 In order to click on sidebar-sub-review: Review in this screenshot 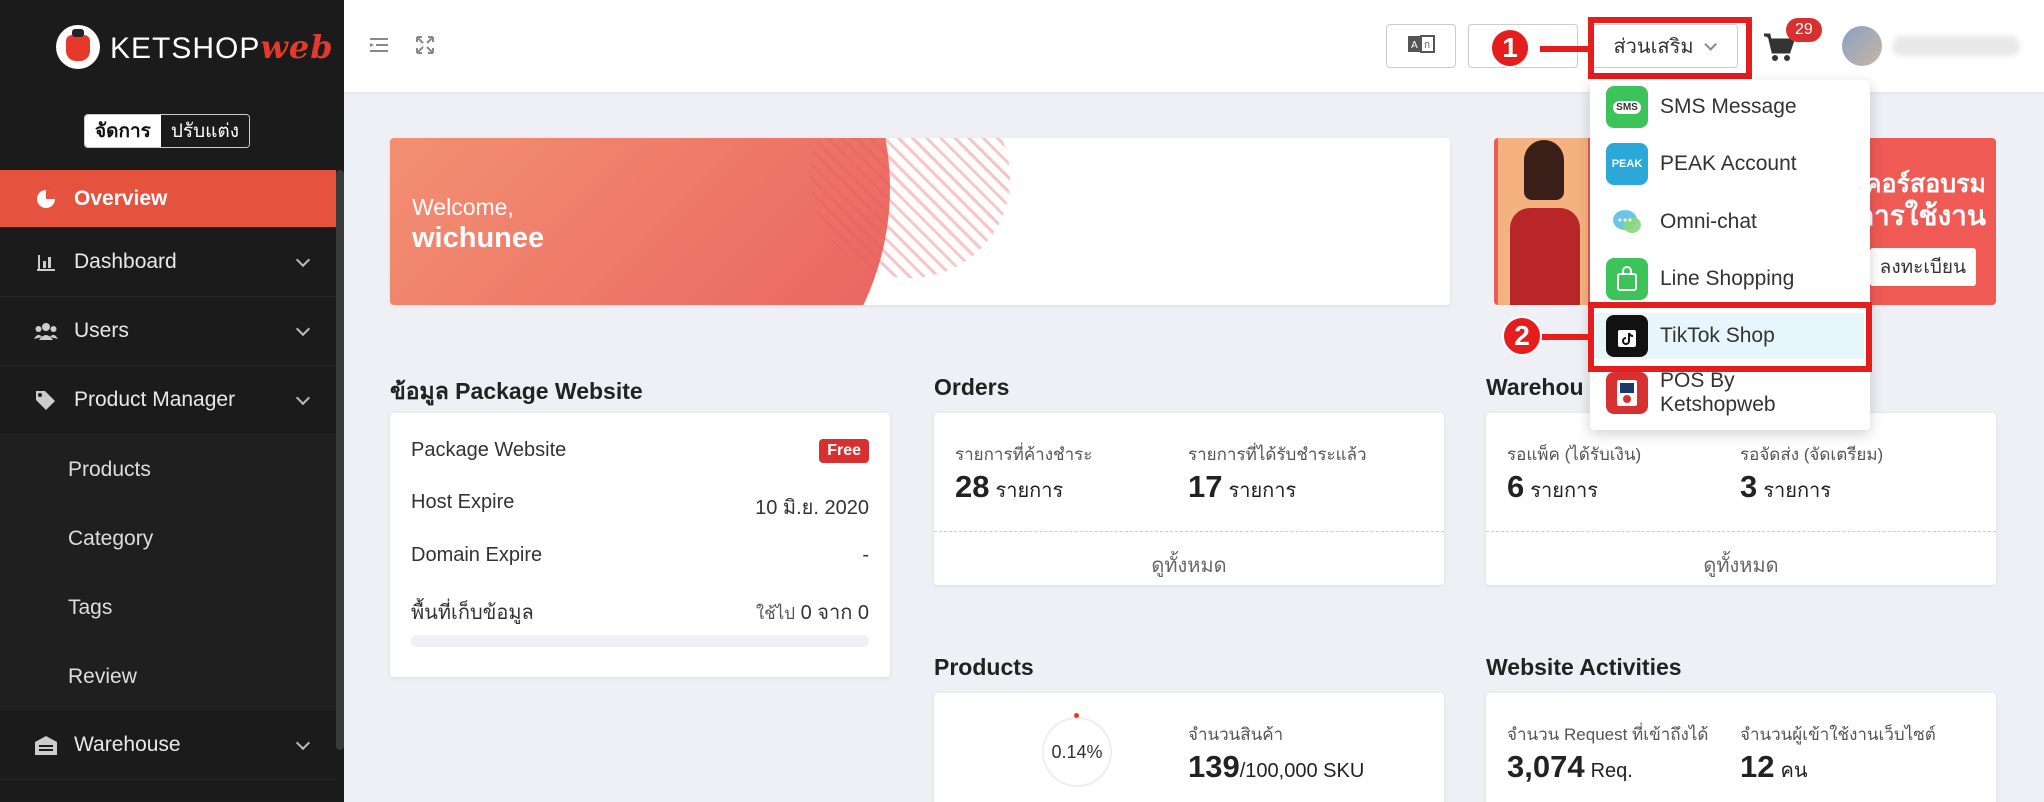, I will do `click(168, 676)`.